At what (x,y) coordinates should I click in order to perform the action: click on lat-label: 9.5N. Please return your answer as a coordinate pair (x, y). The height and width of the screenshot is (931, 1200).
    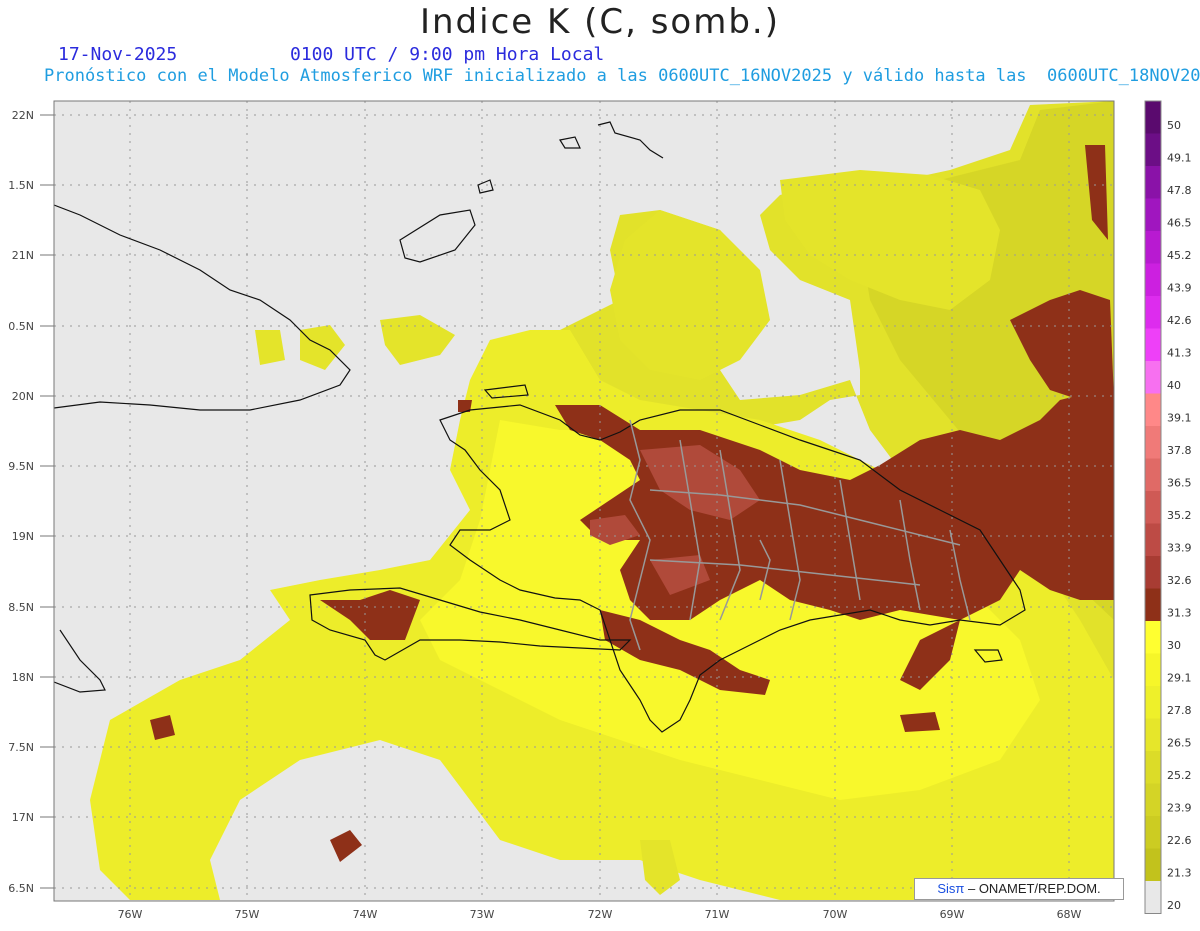
    Looking at the image, I should click on (21, 466).